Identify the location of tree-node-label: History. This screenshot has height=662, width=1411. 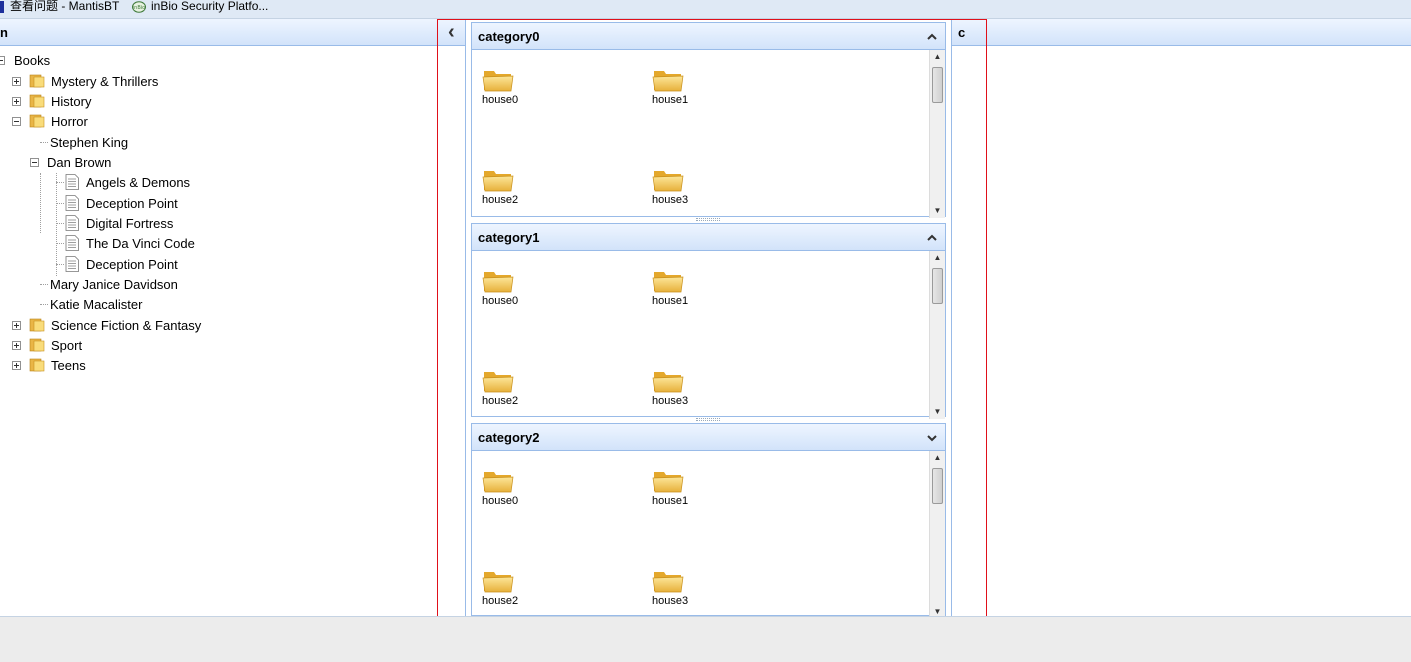
(71, 101).